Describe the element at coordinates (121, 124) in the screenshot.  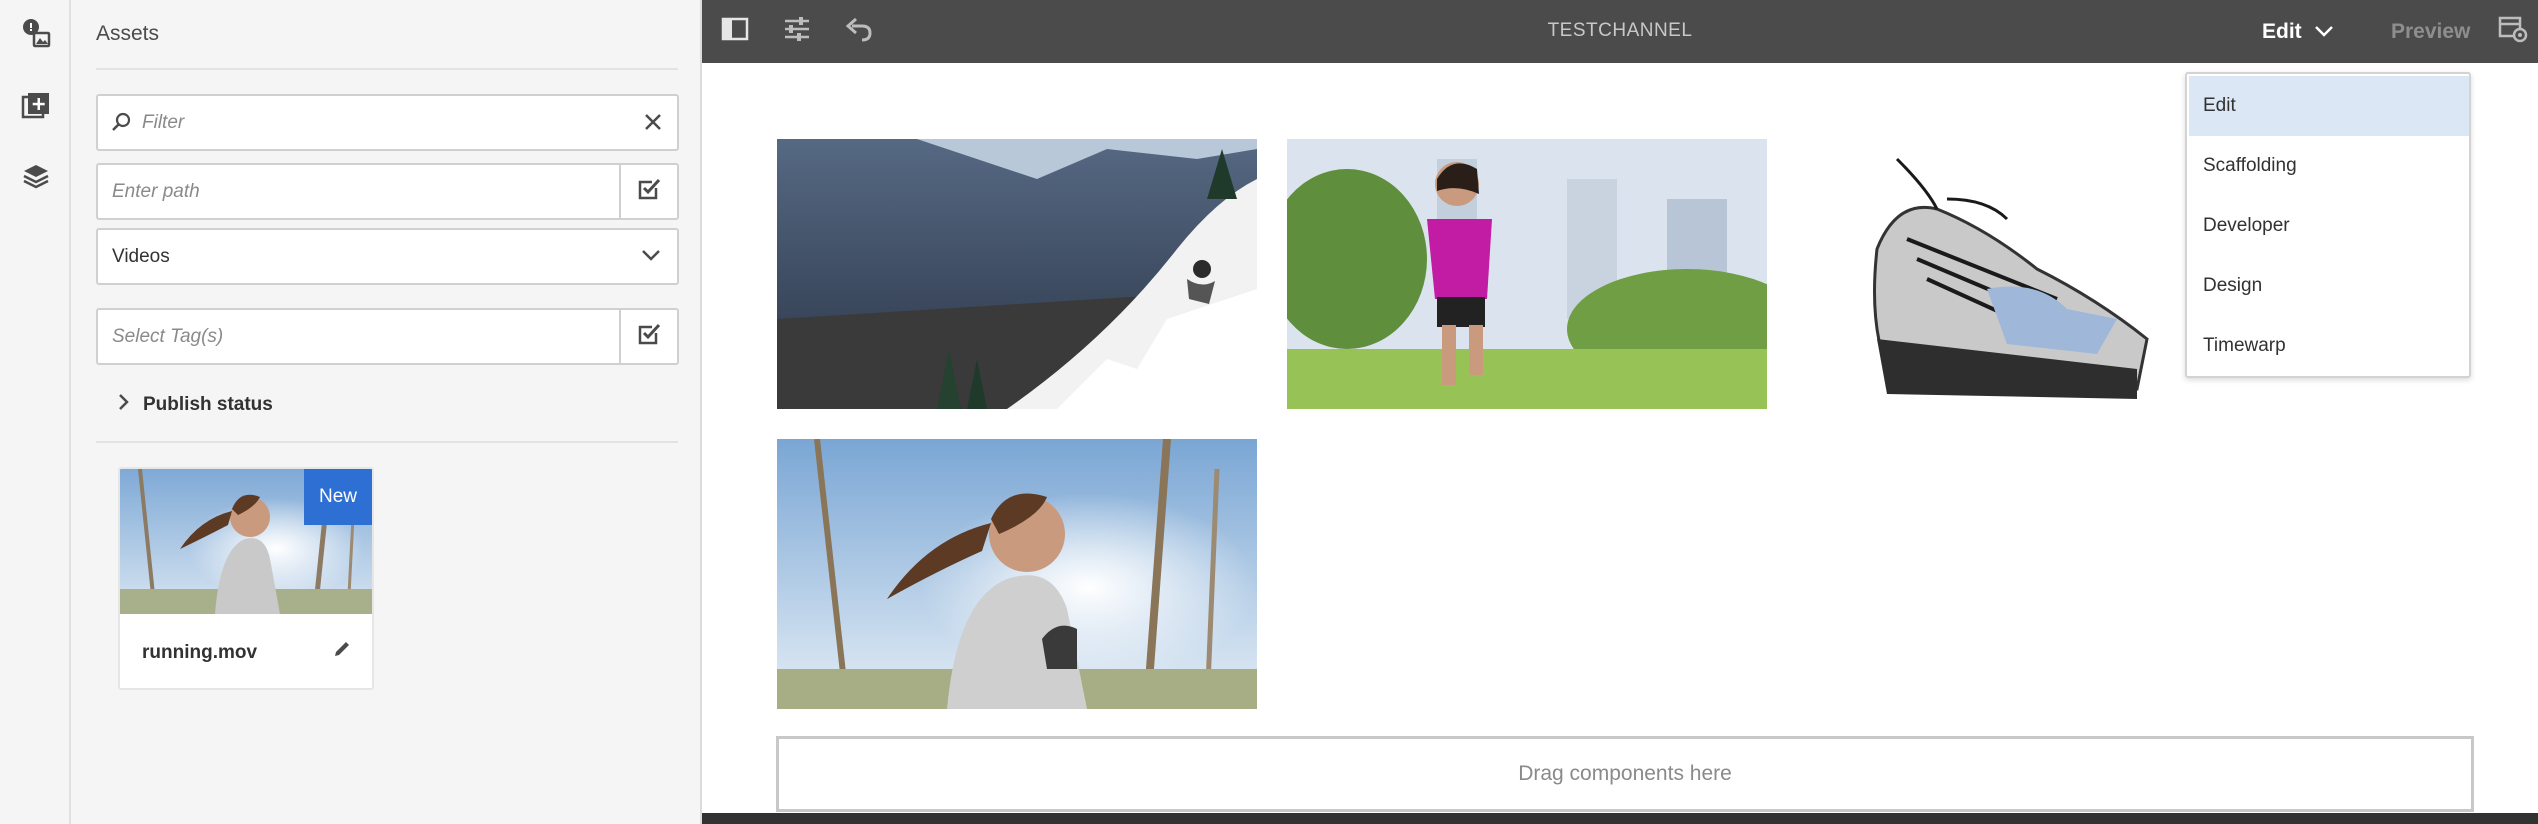
I see `search-icon` at that location.